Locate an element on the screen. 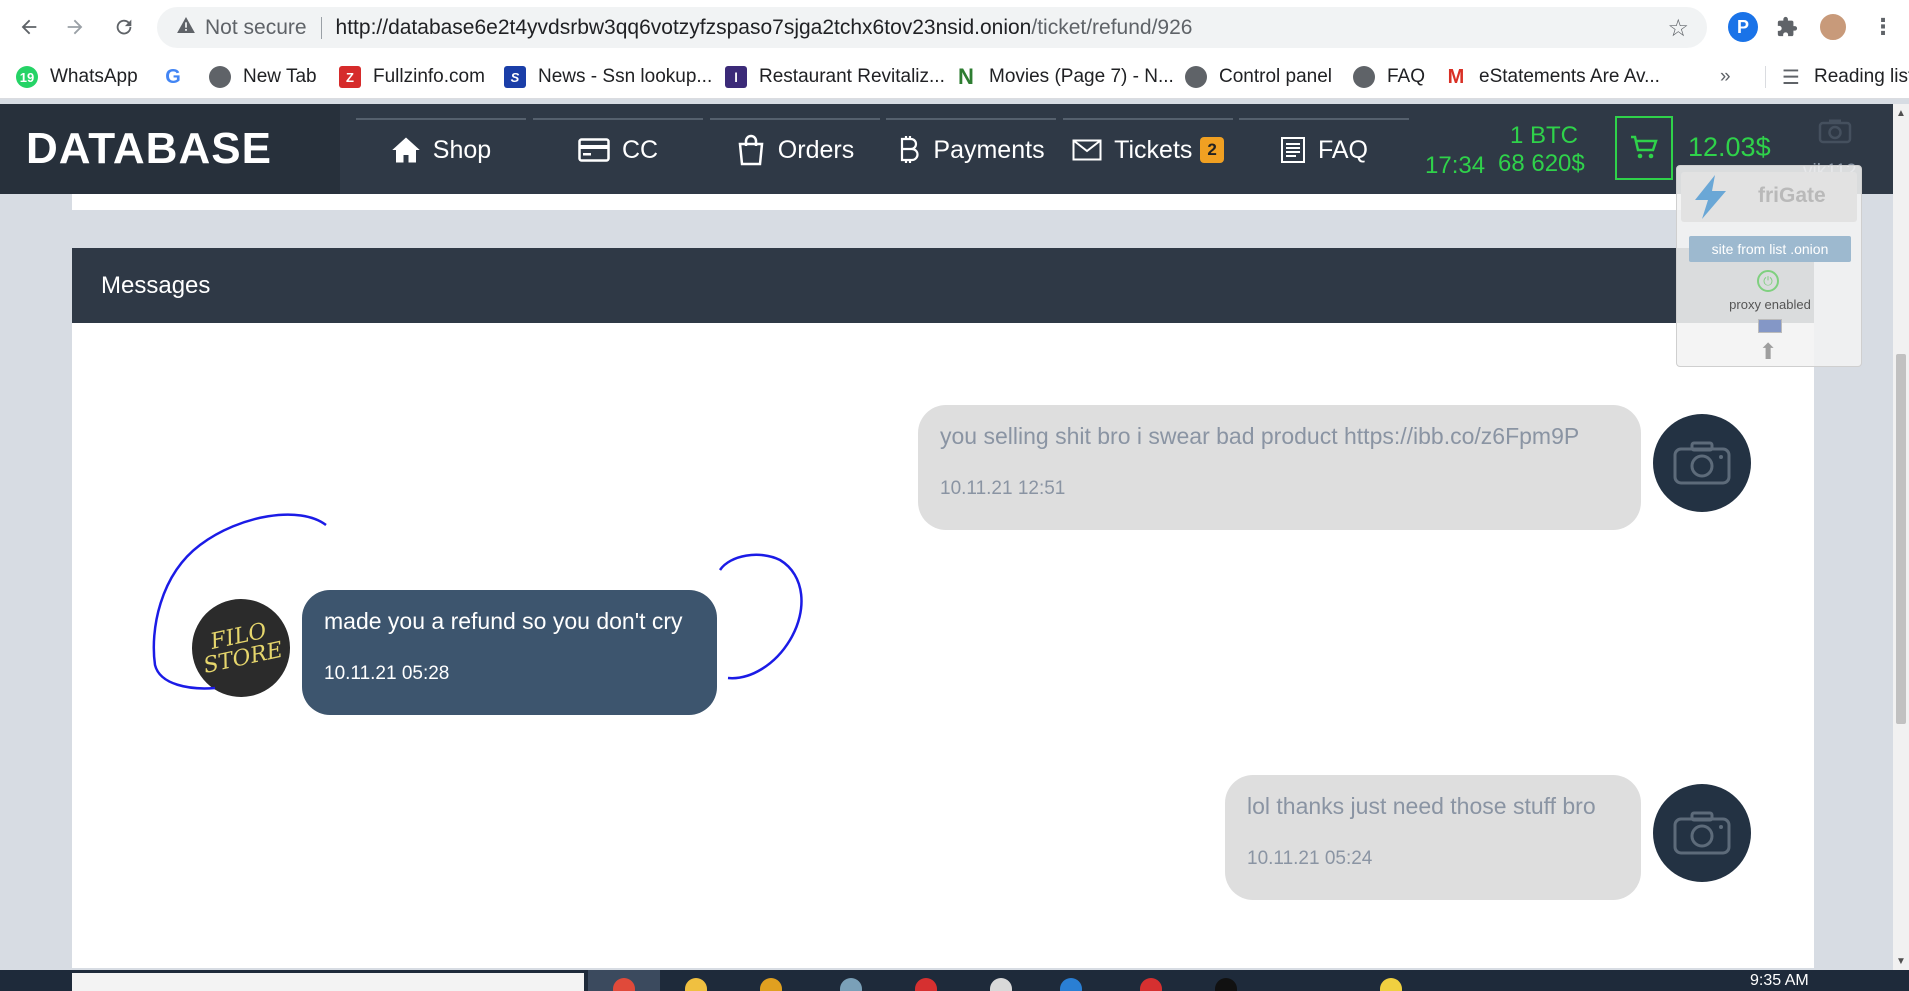 This screenshot has height=991, width=1909. power-icon: ⏻ is located at coordinates (1768, 281).